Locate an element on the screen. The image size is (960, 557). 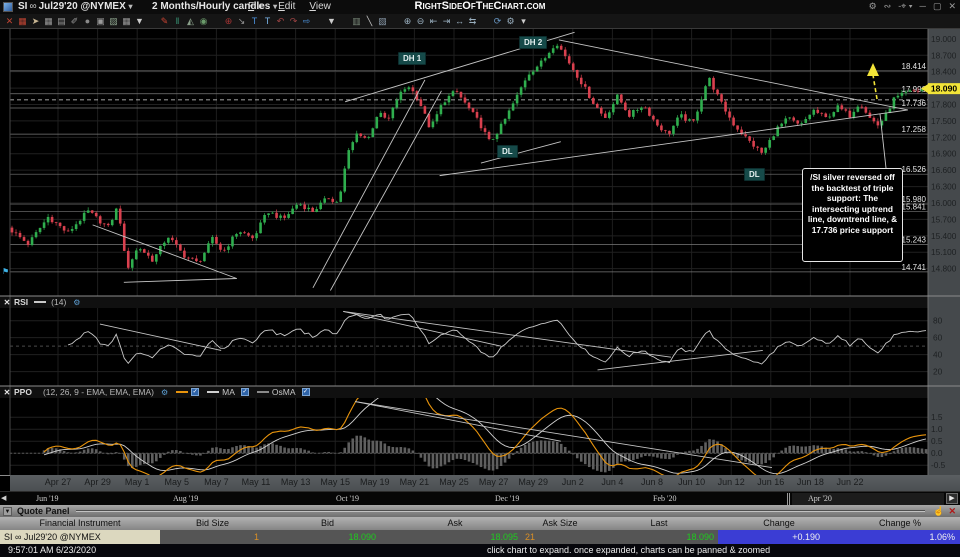
draw-trendline-icon: ✎ is located at coordinates (164, 21).